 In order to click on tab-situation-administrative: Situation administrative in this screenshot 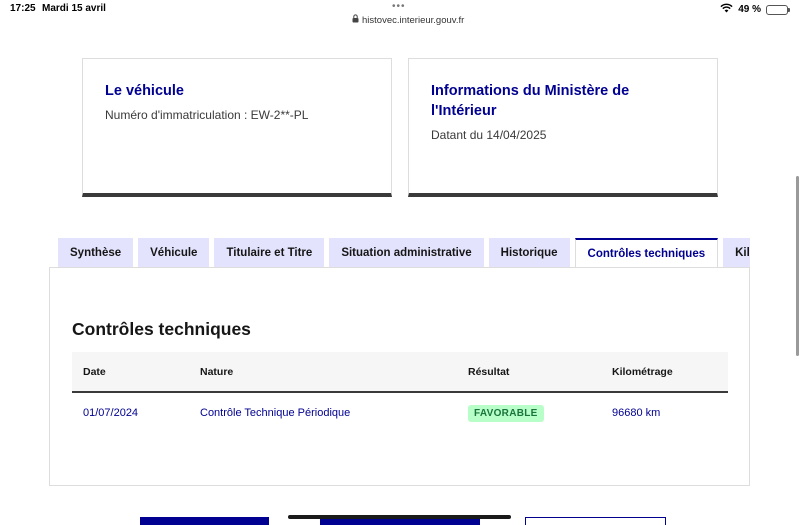, I will do `click(406, 253)`.